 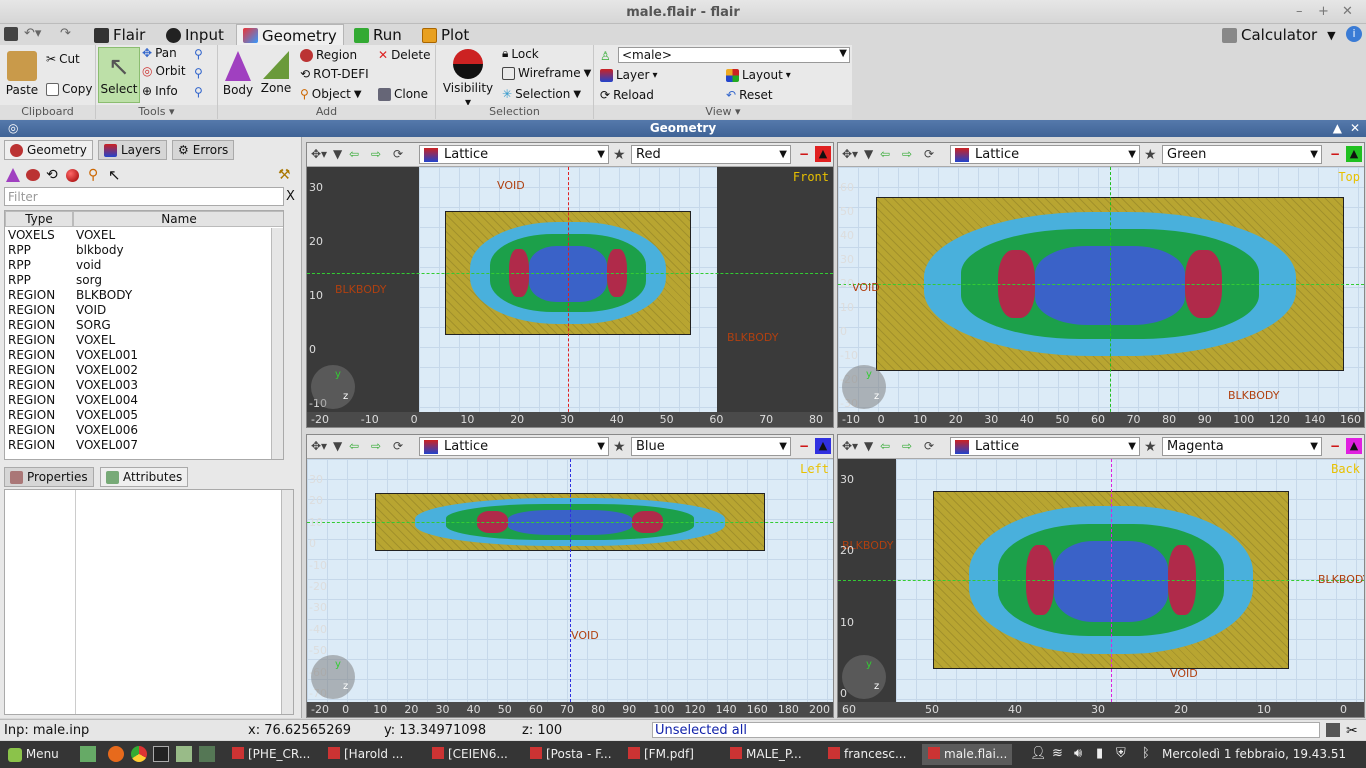 What do you see at coordinates (178, 219) in the screenshot?
I see `column-header-name: Name` at bounding box center [178, 219].